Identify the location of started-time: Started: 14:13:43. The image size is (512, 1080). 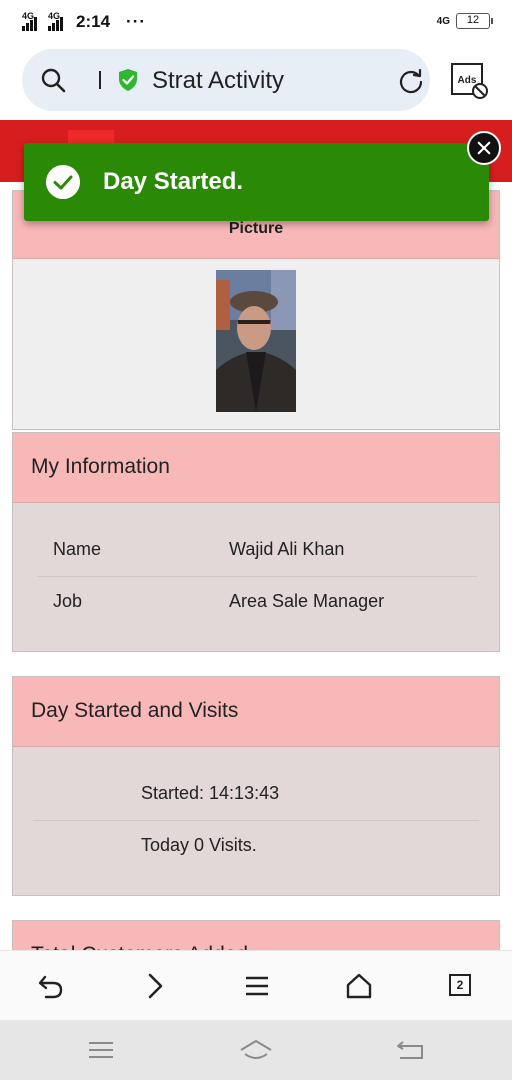
(210, 793).